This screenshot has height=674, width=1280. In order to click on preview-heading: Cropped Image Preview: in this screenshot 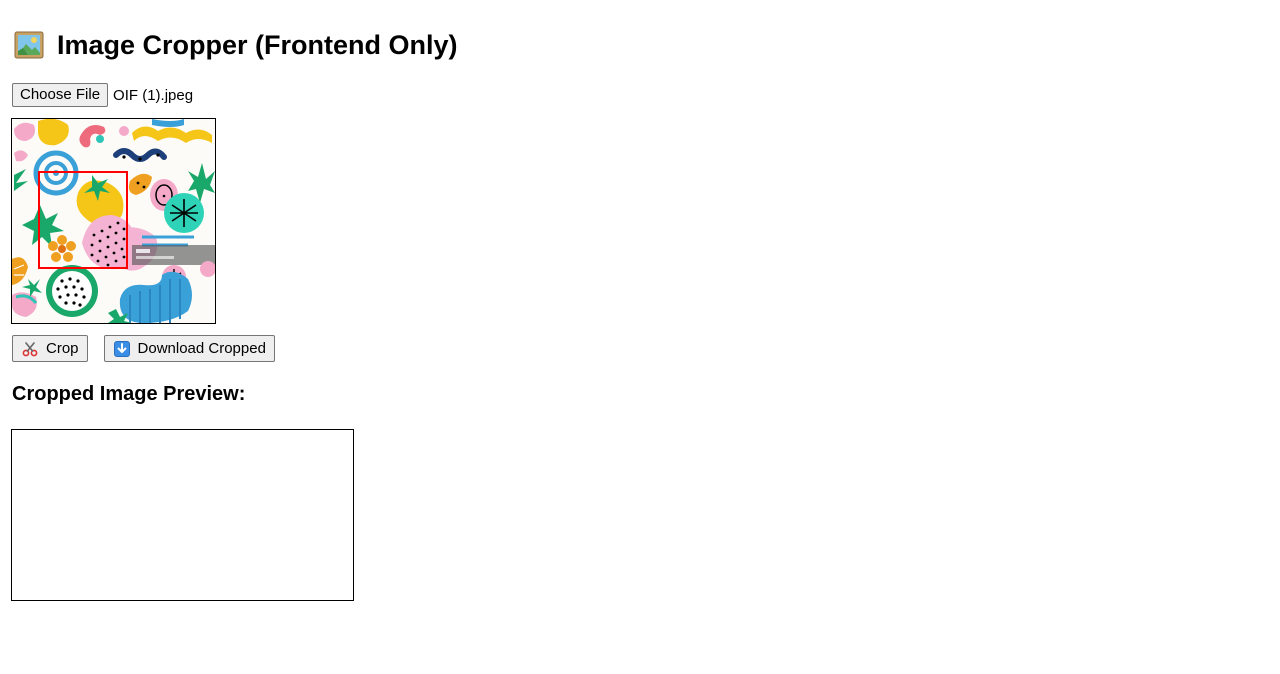, I will do `click(129, 394)`.